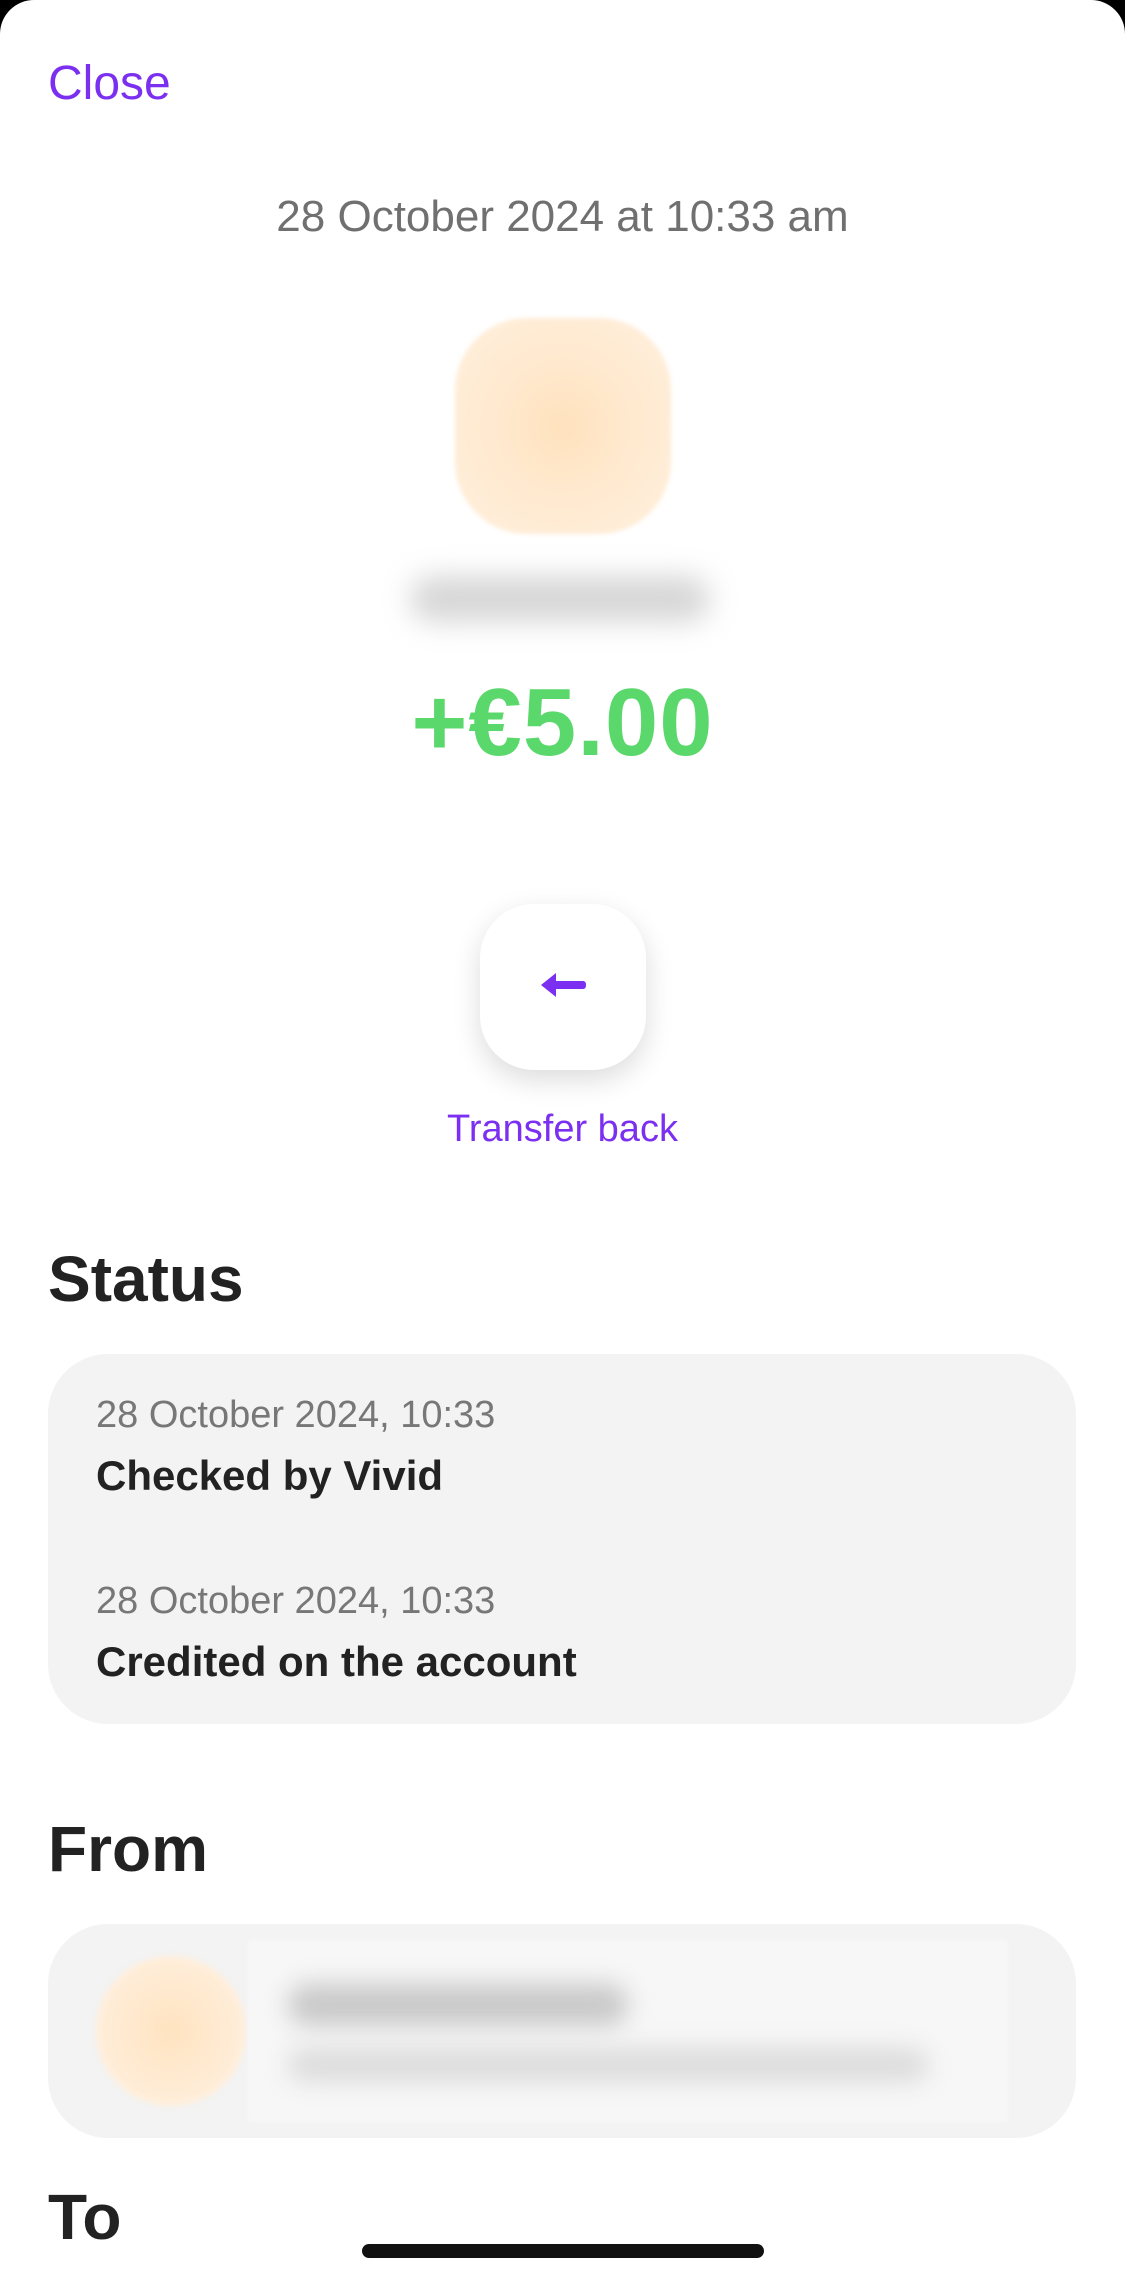 The height and width of the screenshot is (2284, 1125). Describe the element at coordinates (563, 2251) in the screenshot. I see `home-indicator` at that location.